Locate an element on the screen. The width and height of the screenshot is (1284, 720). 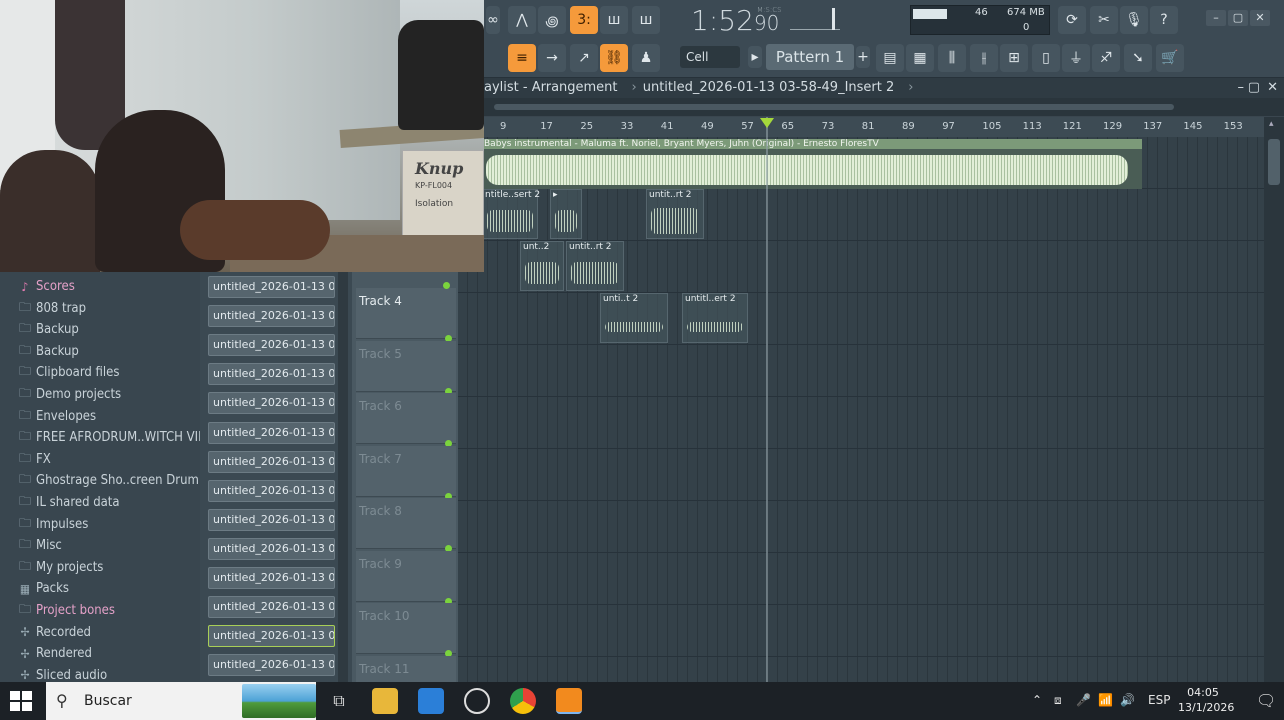
file-explorer-icon is located at coordinates (385, 701).